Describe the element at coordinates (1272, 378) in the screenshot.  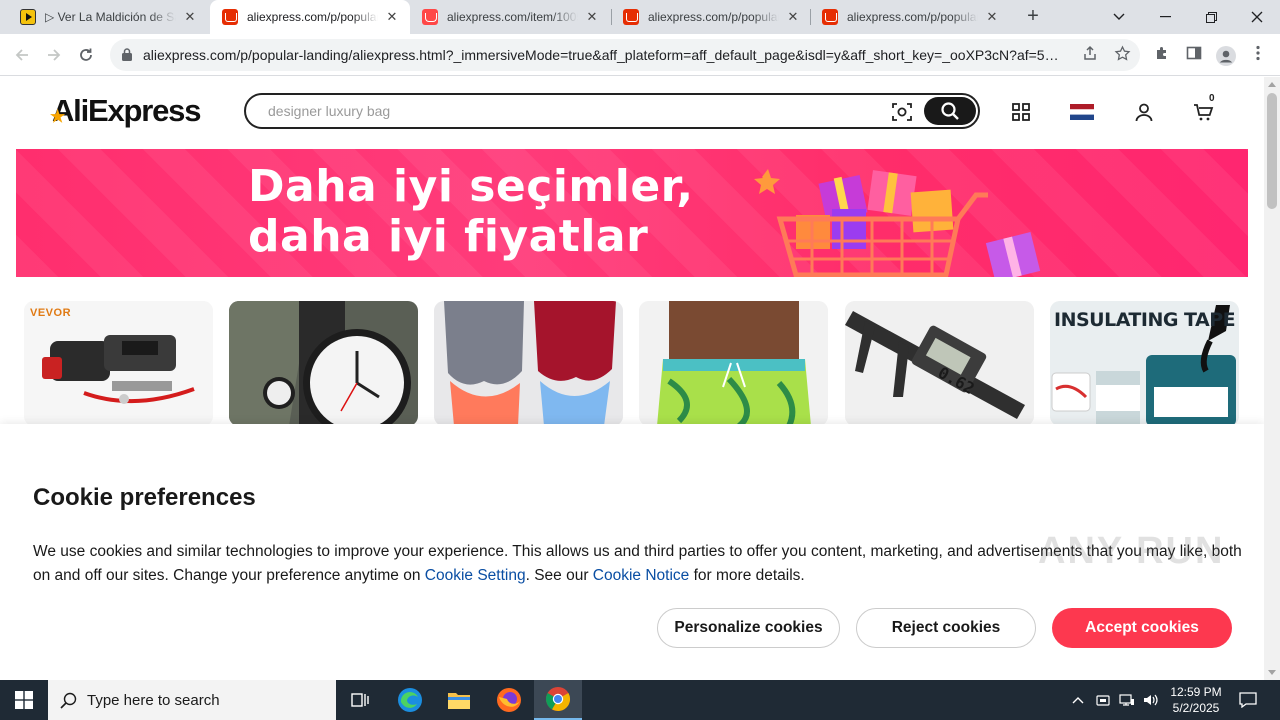
I see `page-scrollbar` at that location.